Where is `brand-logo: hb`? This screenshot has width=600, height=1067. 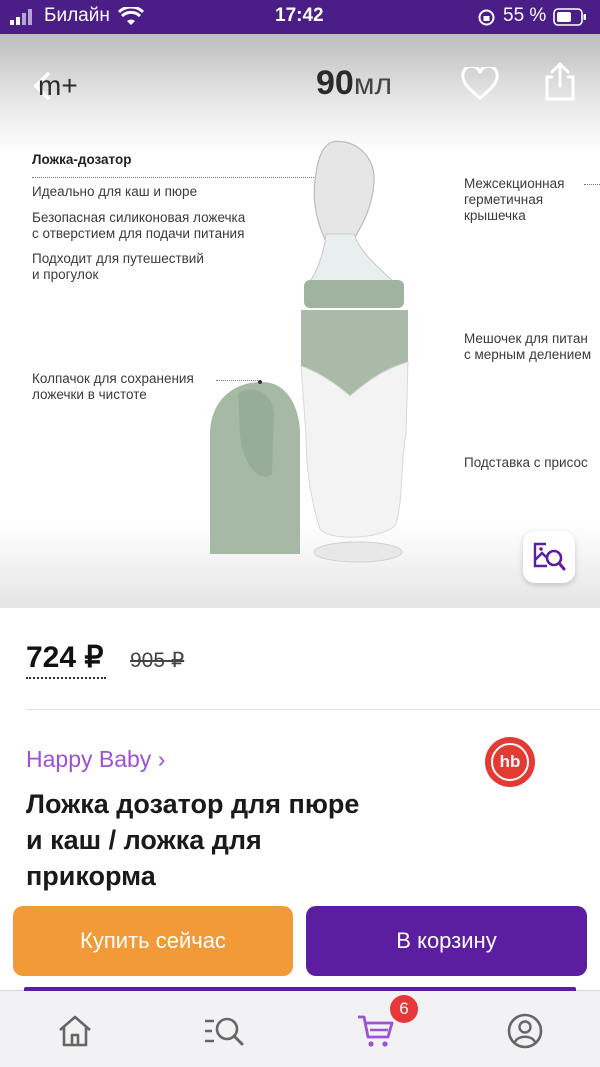
brand-logo: hb is located at coordinates (510, 762).